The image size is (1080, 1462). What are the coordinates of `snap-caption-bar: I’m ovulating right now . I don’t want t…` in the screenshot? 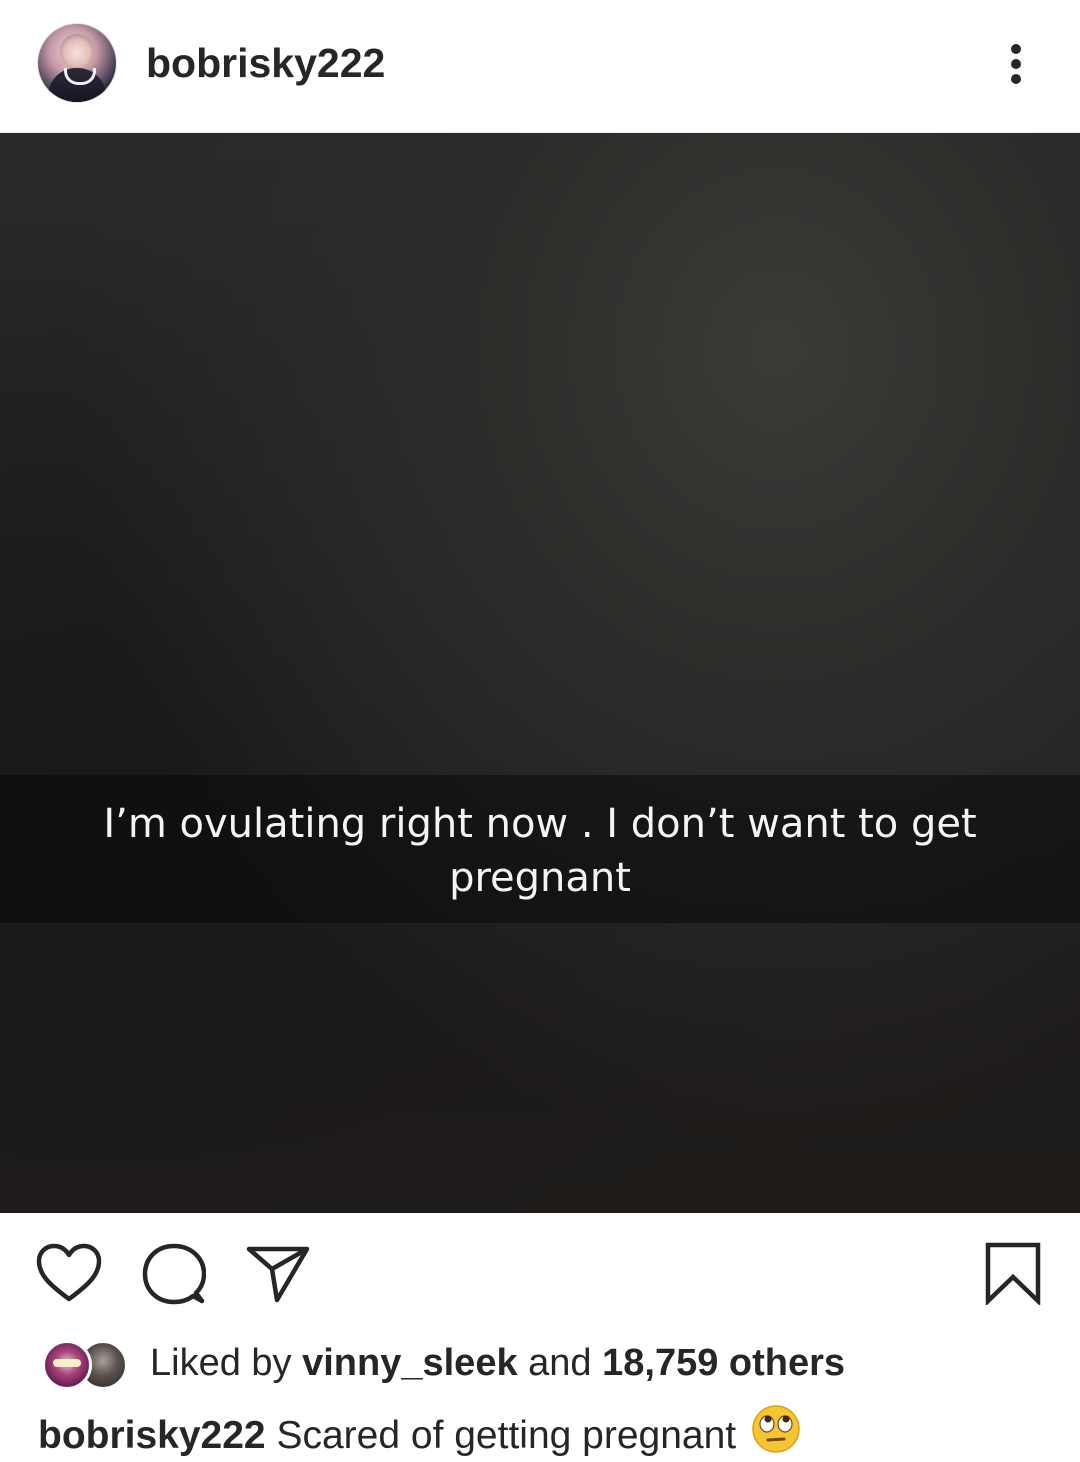 It's located at (540, 849).